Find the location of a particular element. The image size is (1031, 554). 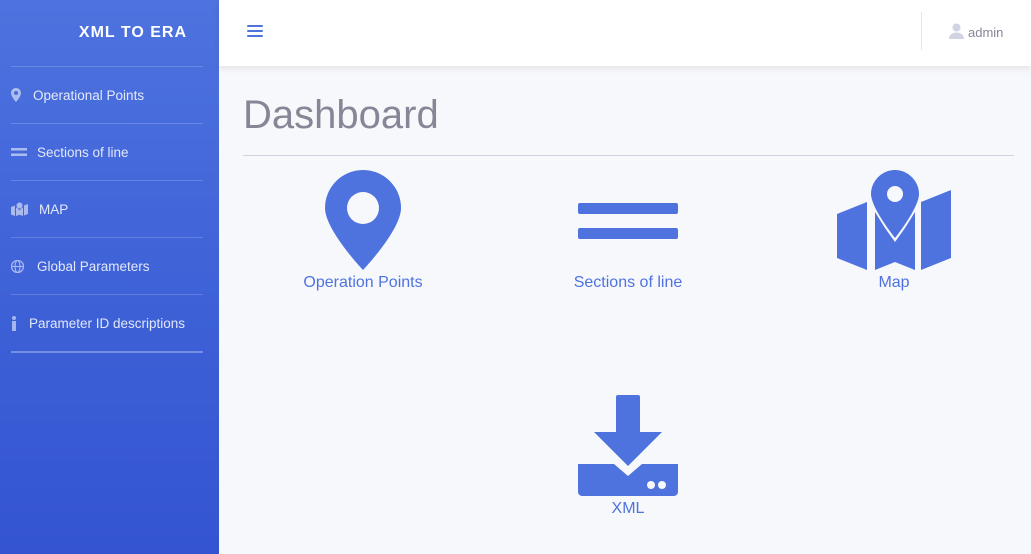

sidebar-item-operational-points: Operational Points is located at coordinates (107, 94).